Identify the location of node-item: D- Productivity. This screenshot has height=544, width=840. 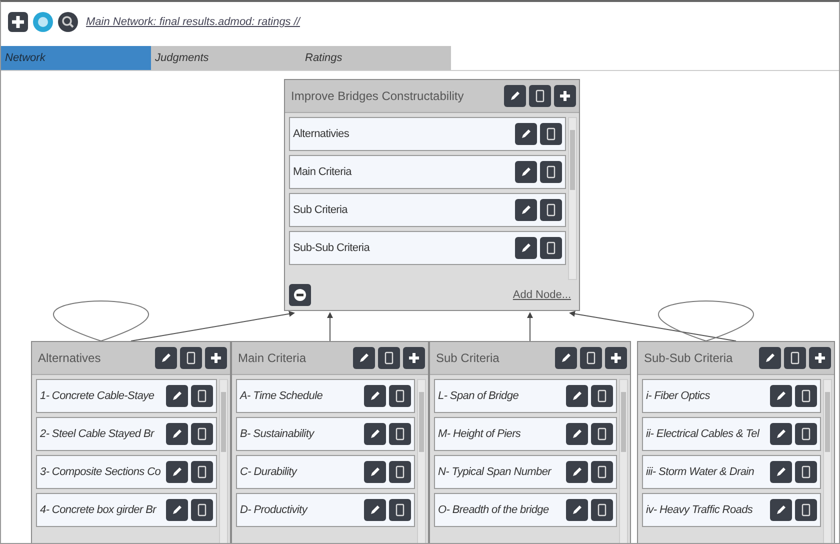
(325, 510).